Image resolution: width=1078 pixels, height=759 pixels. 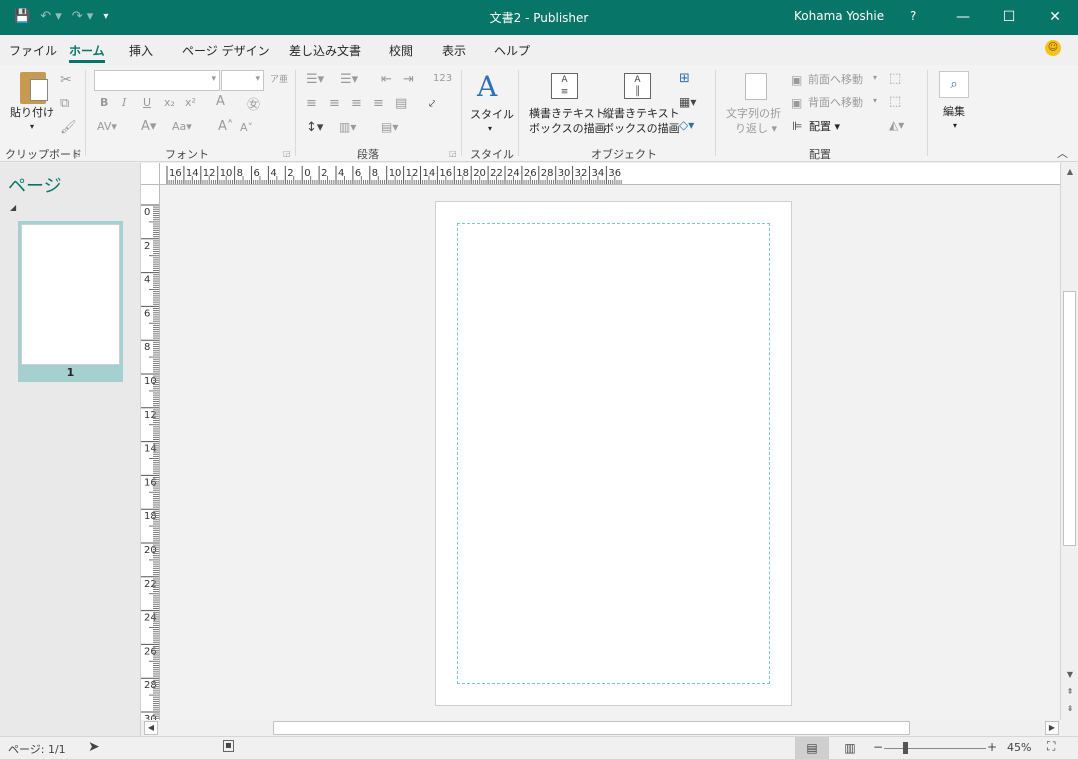 What do you see at coordinates (68, 127) in the screenshot?
I see `format-painter-icon: 🖌` at bounding box center [68, 127].